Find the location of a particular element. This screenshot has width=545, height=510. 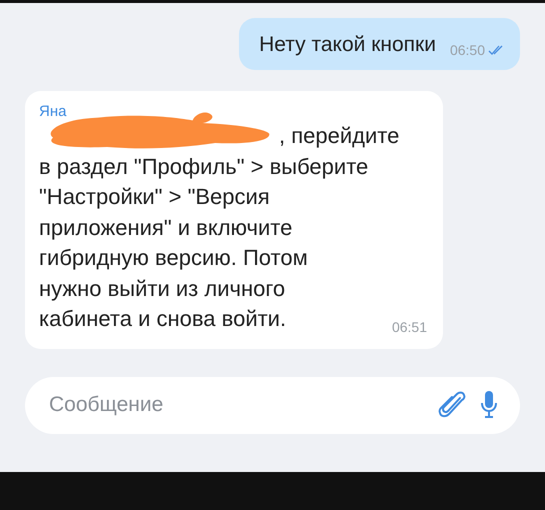

message-input: Сообщение is located at coordinates (235, 405).